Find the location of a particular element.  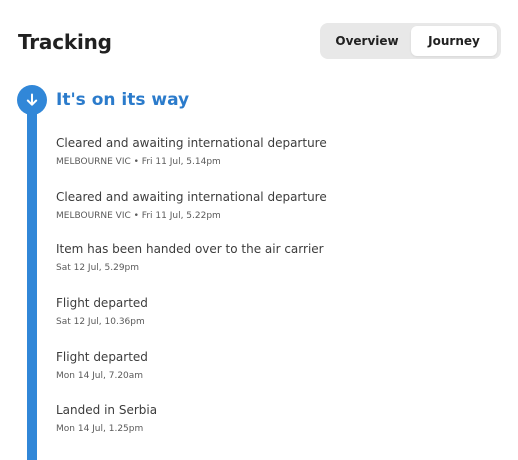

page-title: Tracking is located at coordinates (65, 42).